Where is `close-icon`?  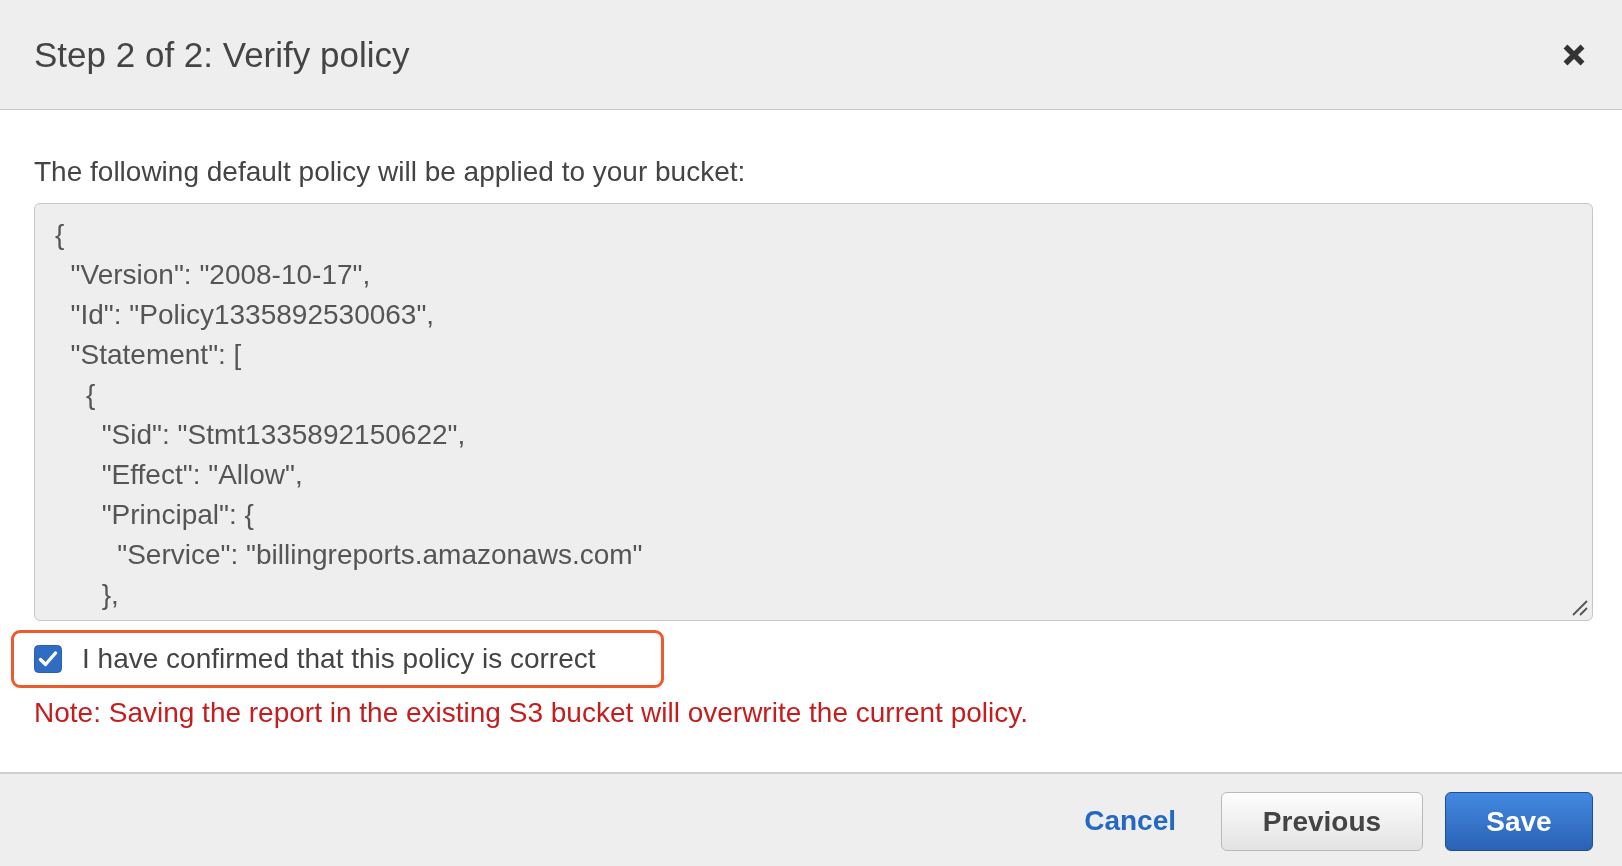 close-icon is located at coordinates (1574, 54).